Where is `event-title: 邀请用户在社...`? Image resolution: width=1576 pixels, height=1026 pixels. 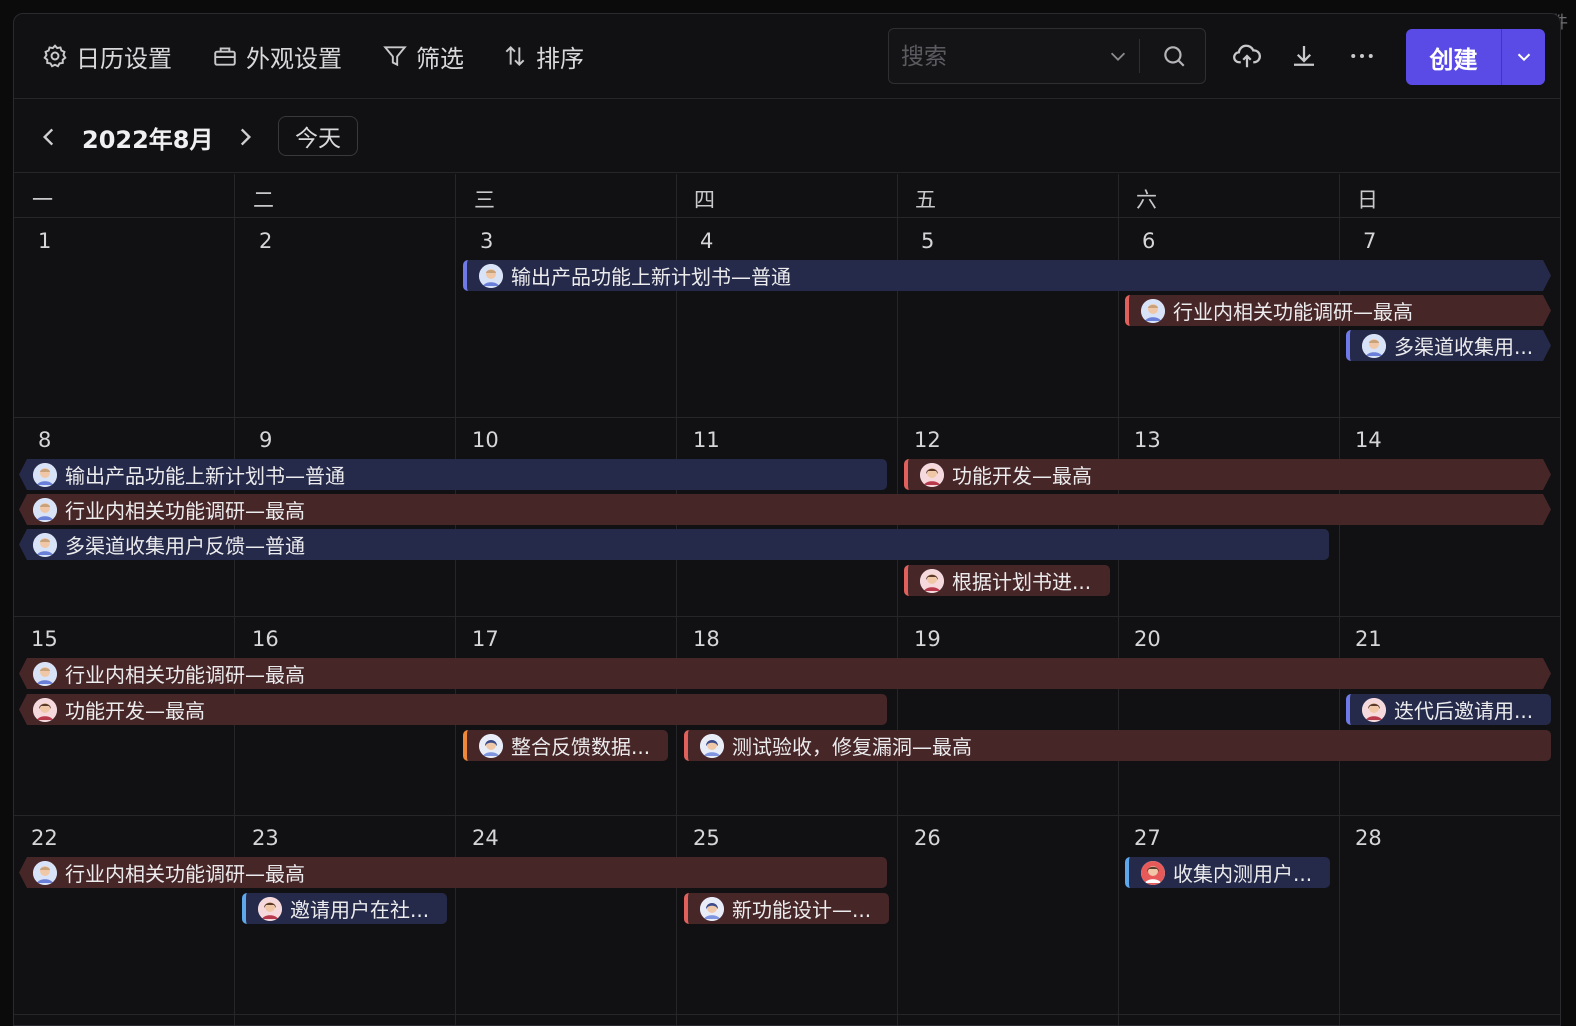
event-title: 邀请用户在社... is located at coordinates (360, 910).